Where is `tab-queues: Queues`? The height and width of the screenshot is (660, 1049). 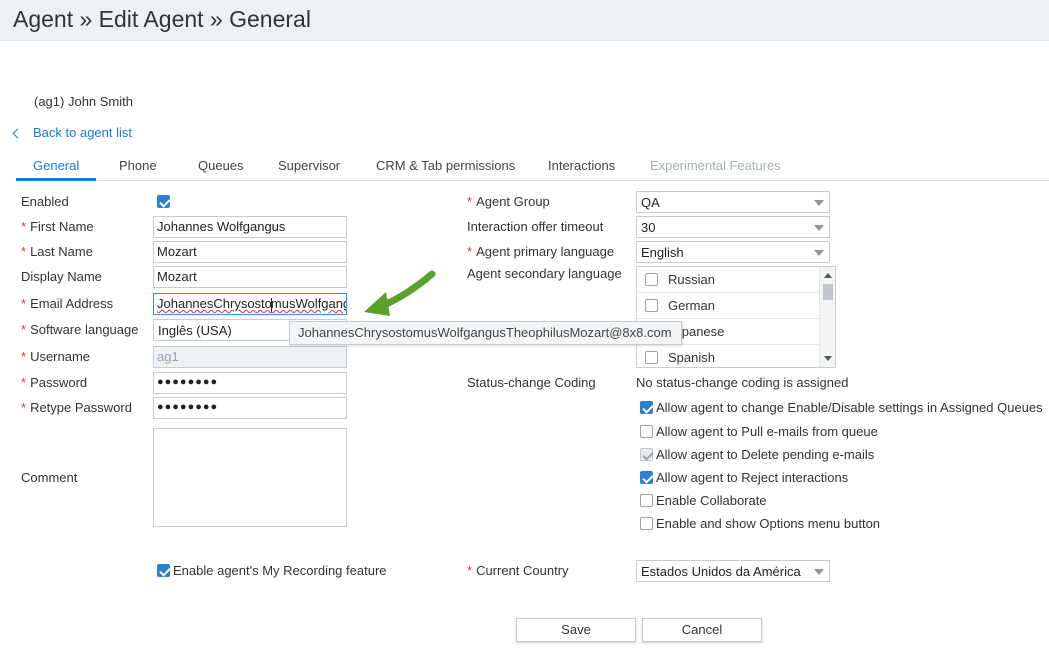
tab-queues: Queues is located at coordinates (221, 165).